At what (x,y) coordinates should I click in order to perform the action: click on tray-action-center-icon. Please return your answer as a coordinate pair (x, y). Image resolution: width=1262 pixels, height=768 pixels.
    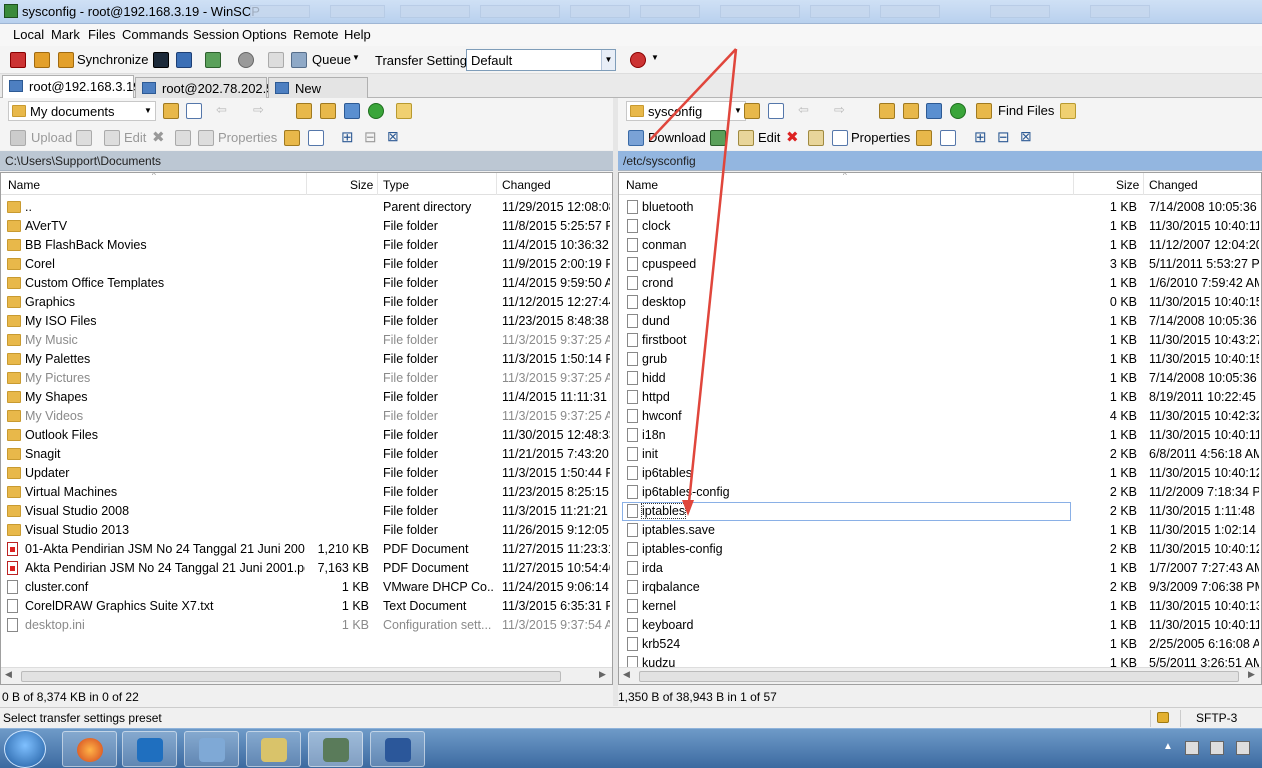
    Looking at the image, I should click on (1217, 748).